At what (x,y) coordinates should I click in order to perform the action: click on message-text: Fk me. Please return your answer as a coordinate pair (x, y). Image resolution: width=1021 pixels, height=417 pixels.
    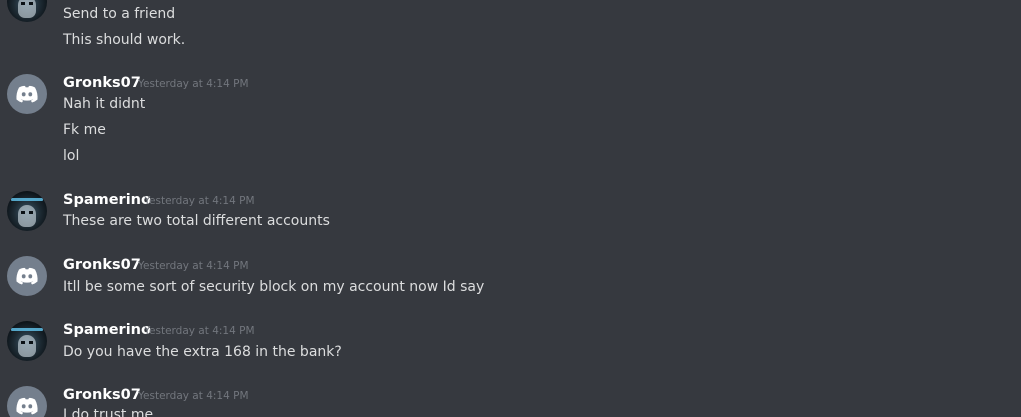
    Looking at the image, I should click on (84, 130).